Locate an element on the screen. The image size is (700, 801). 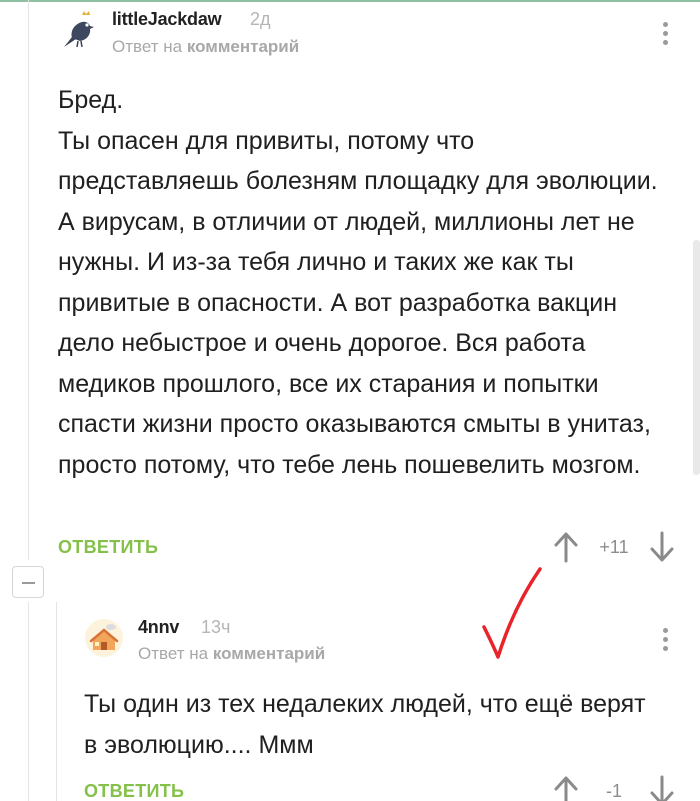
comment-author: 4nnv is located at coordinates (158, 627).